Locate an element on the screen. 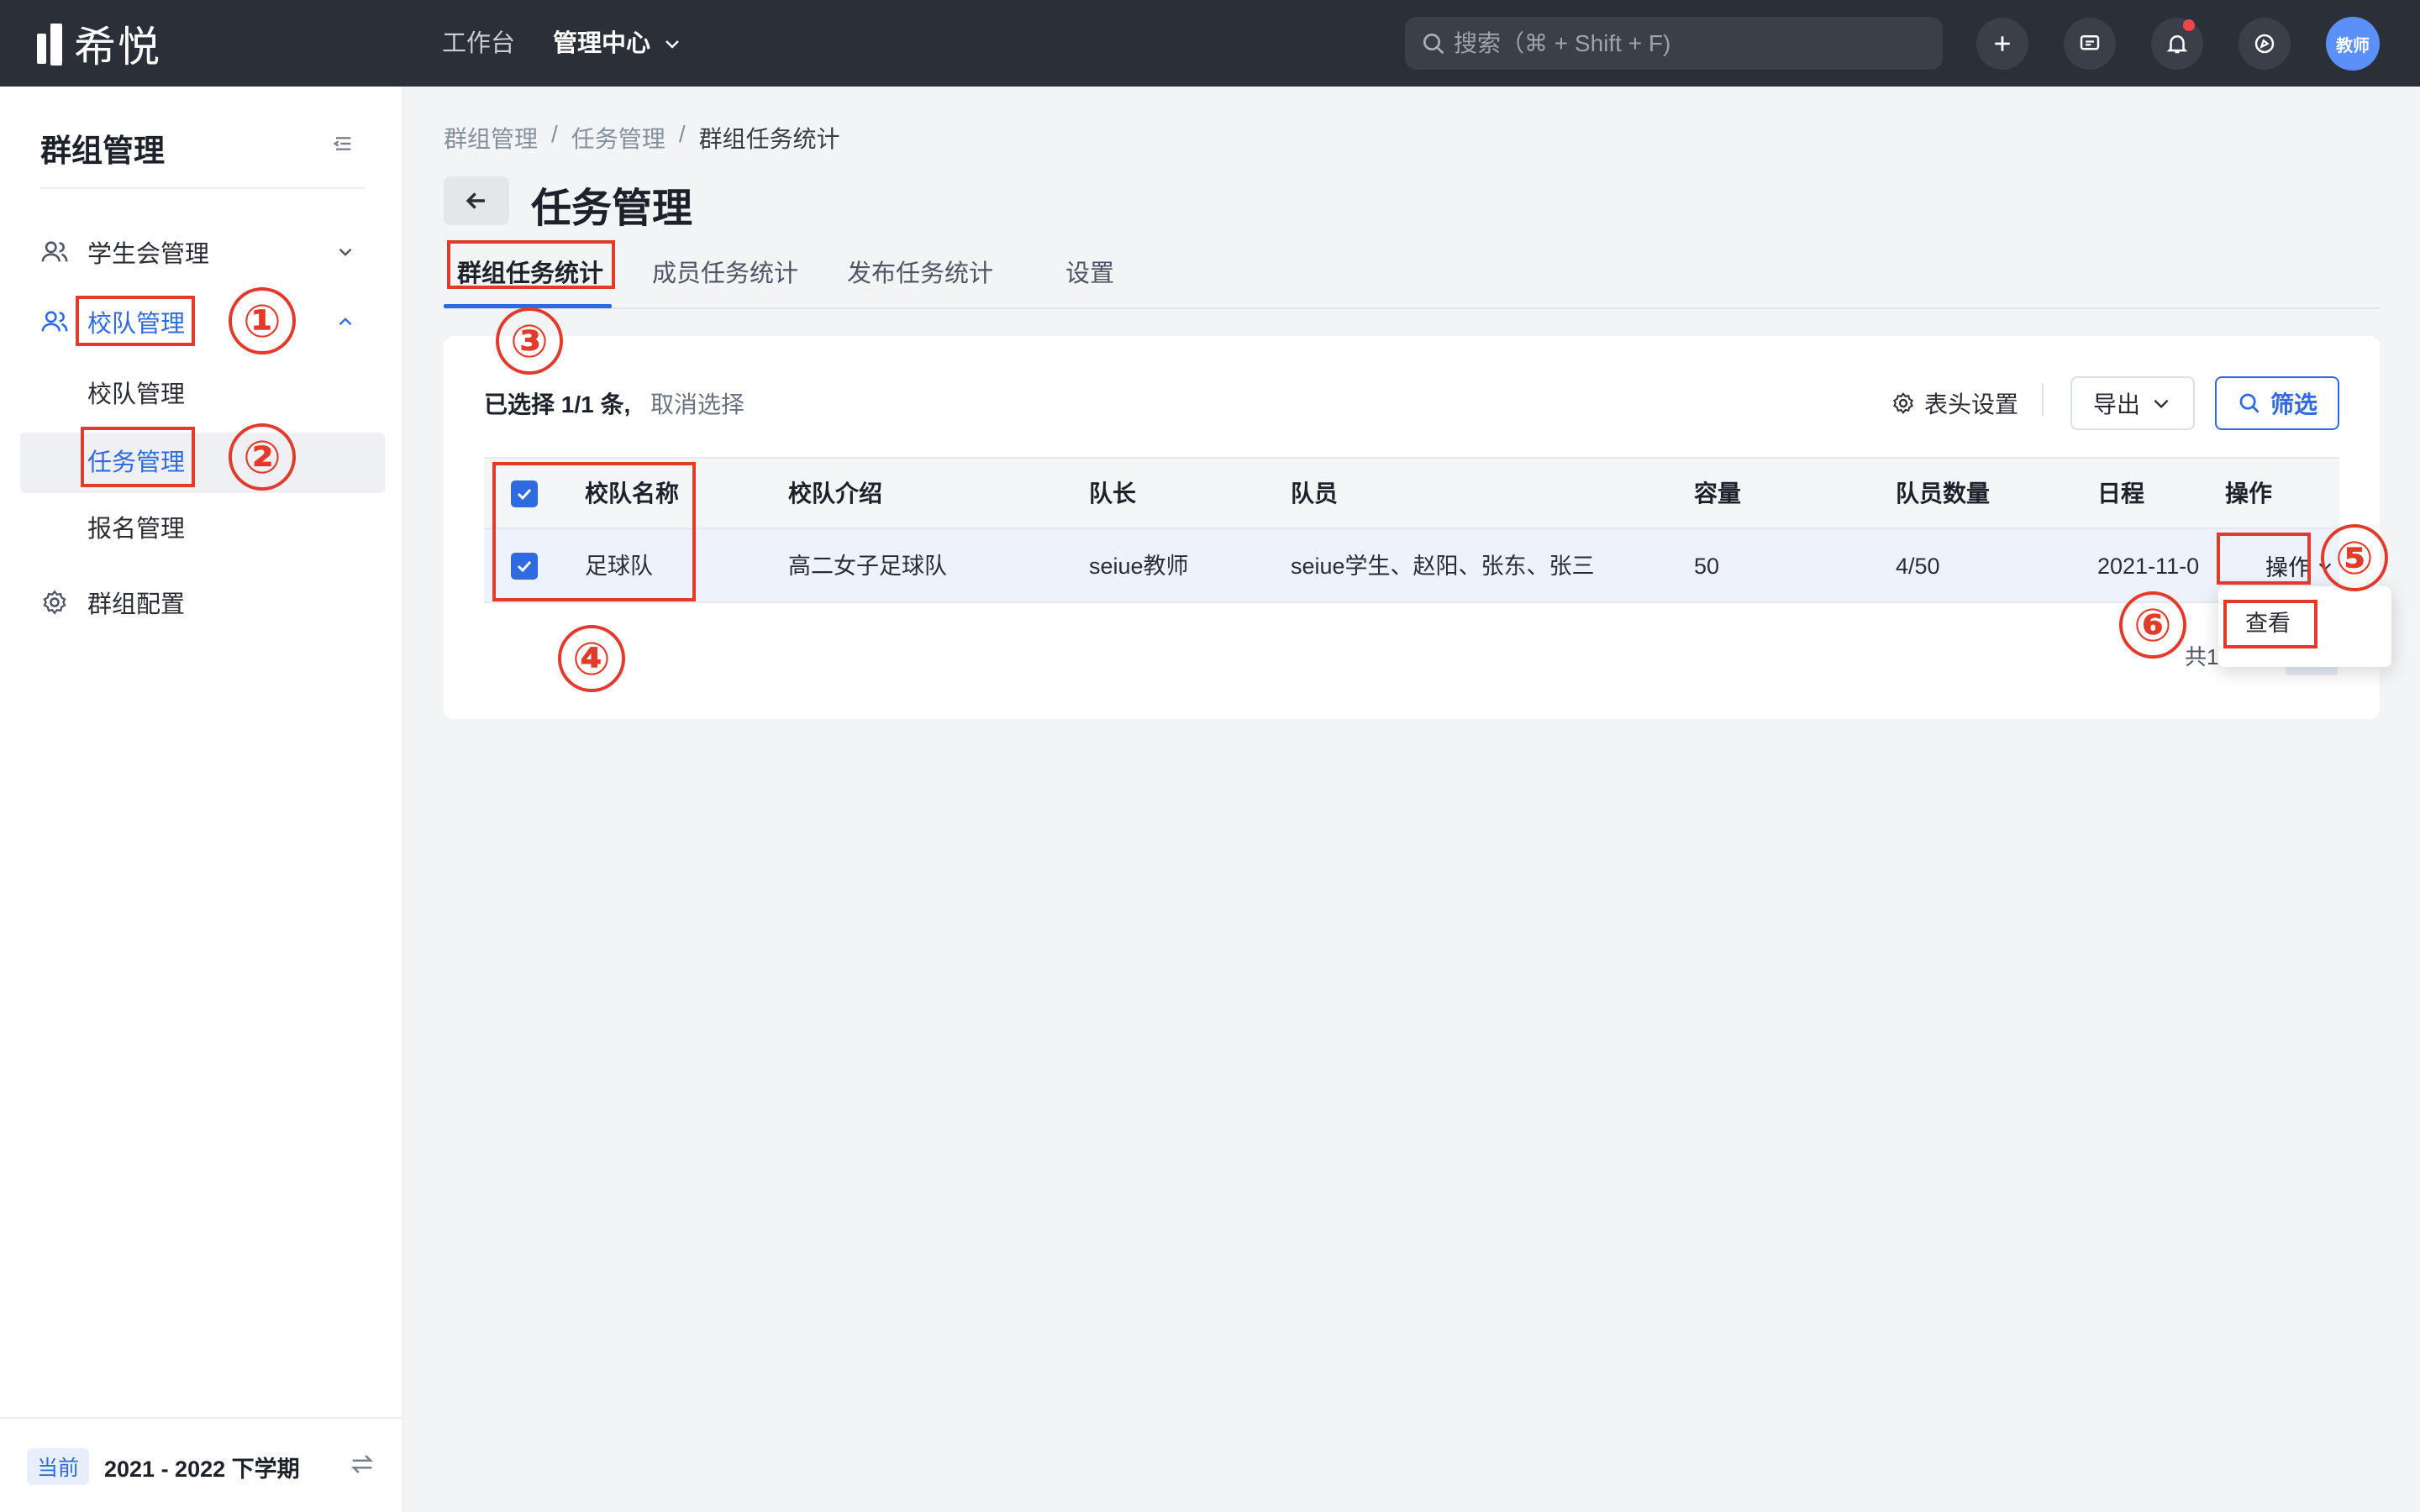 This screenshot has width=2420, height=1512. notification-dot is located at coordinates (2189, 25).